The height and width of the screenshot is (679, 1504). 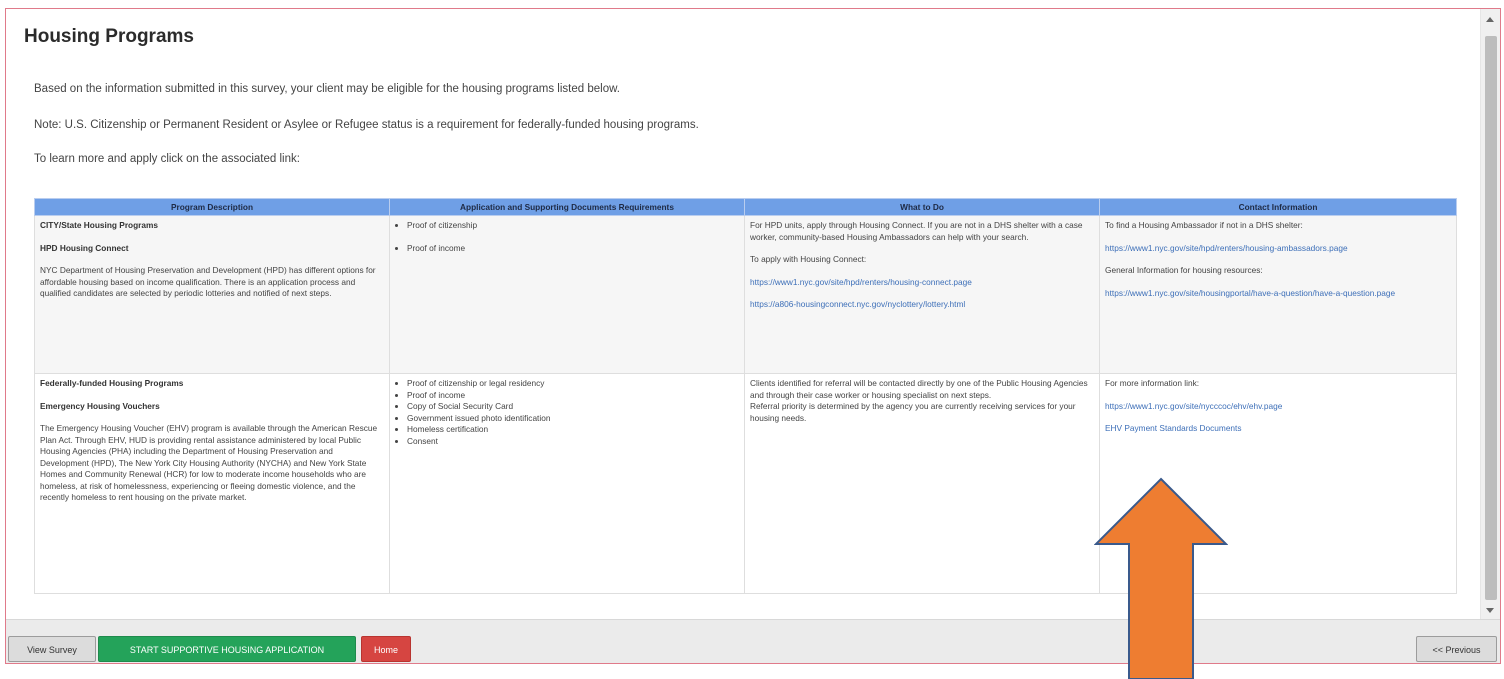 I want to click on start-application-button: START SUPPORTIVE HOUSING APPLICATION, so click(x=227, y=649).